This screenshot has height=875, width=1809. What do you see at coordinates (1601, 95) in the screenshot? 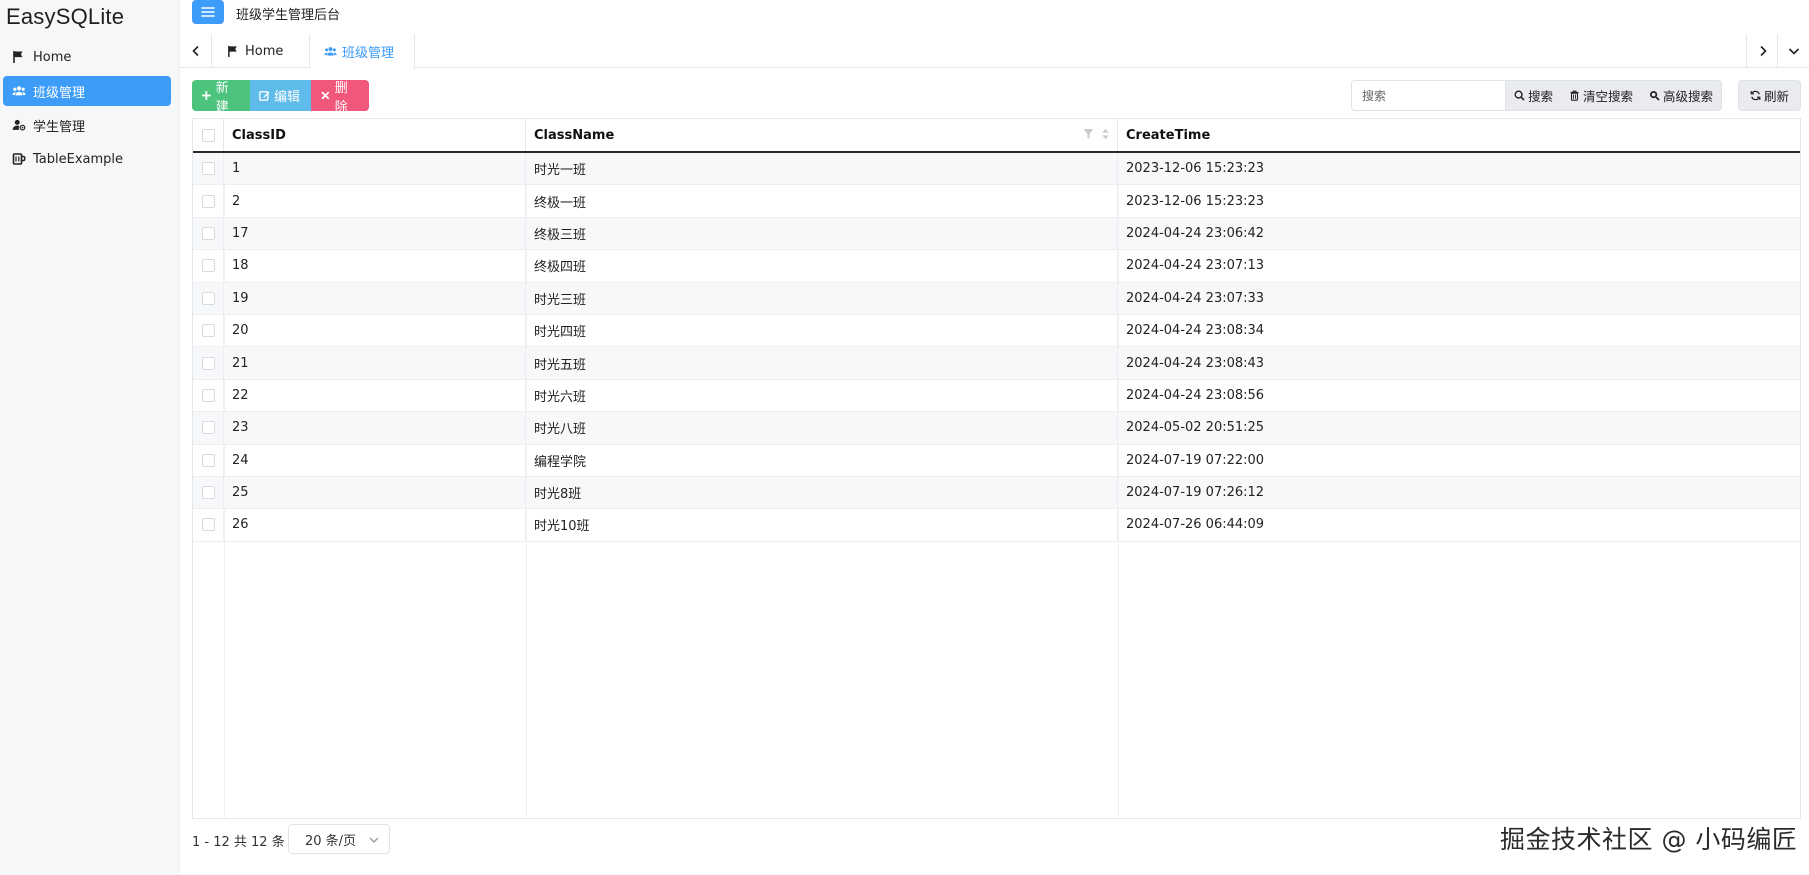
I see `clear-search-button: 清空搜索` at bounding box center [1601, 95].